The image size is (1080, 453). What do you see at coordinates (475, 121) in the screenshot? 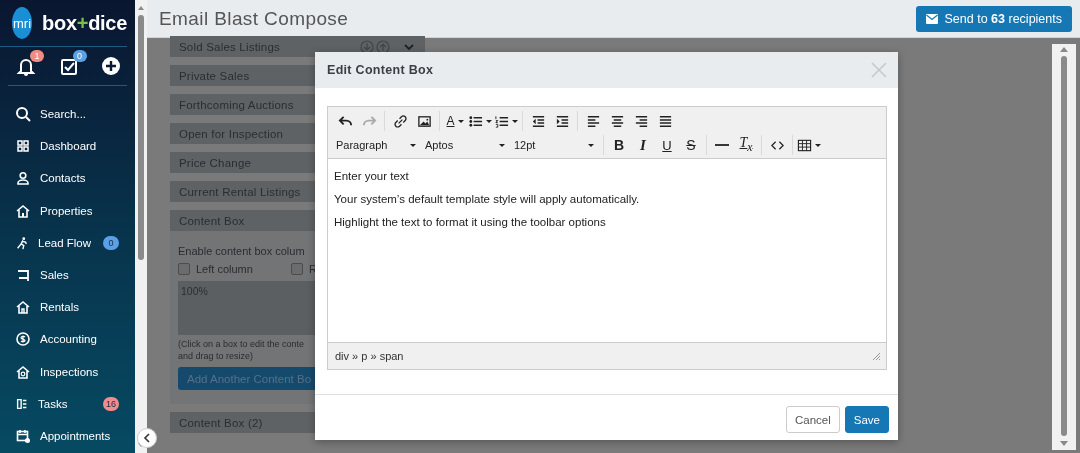
I see `bullet-list-icon` at bounding box center [475, 121].